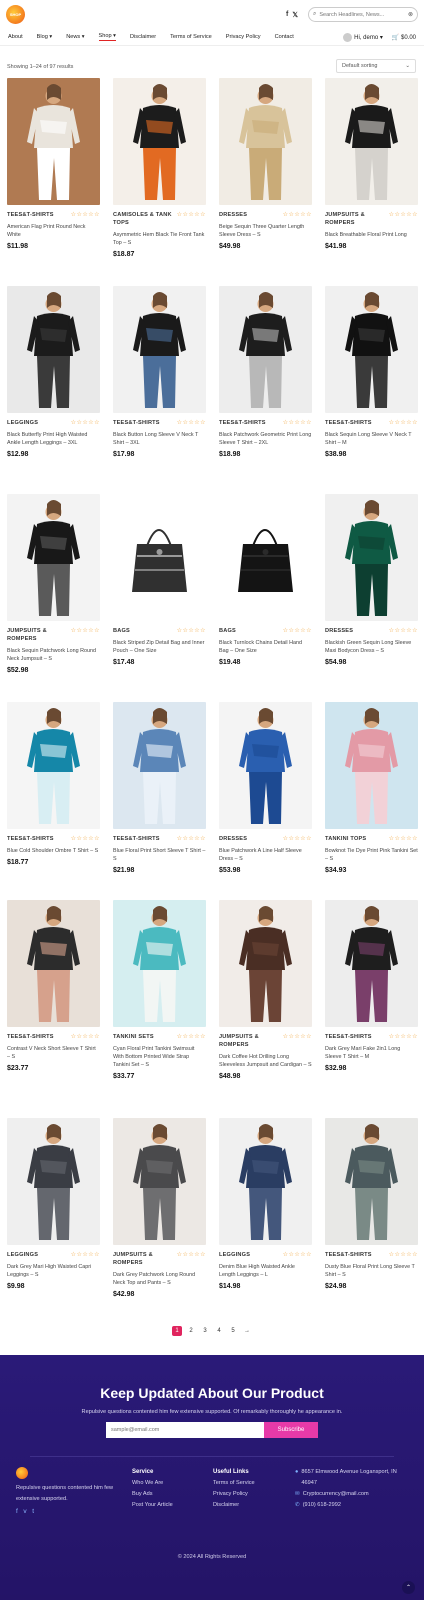 The height and width of the screenshot is (1600, 424). Describe the element at coordinates (177, 1331) in the screenshot. I see `page-1: 1` at that location.